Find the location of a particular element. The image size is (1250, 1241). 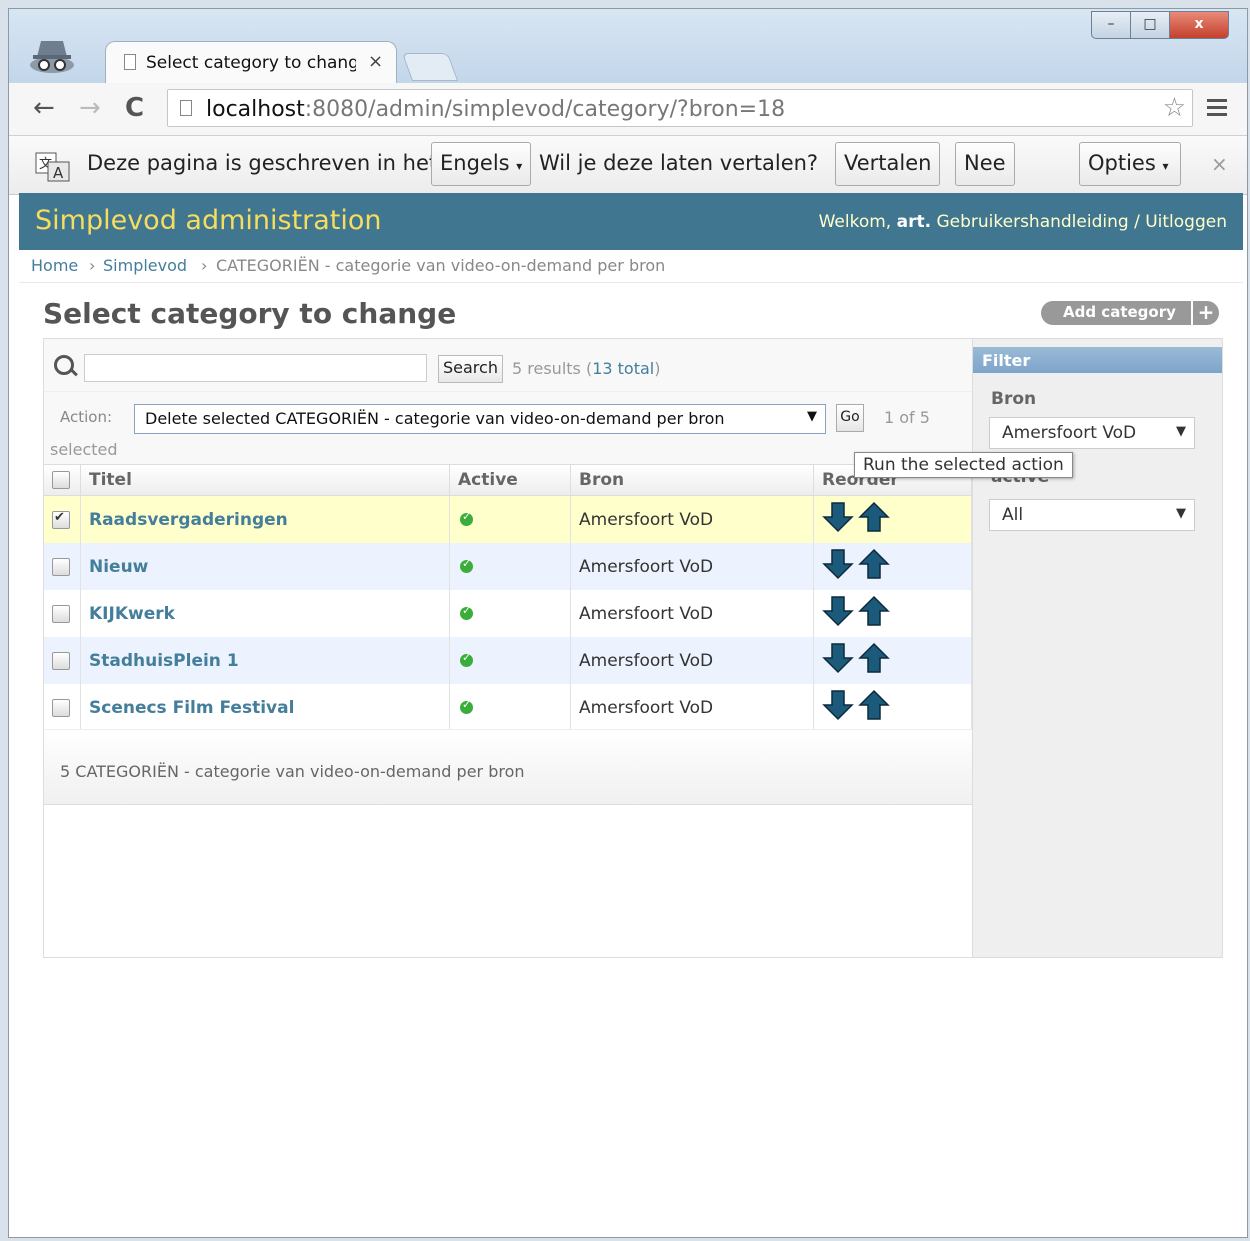

breadcrumb-app: Simplevod is located at coordinates (145, 265).